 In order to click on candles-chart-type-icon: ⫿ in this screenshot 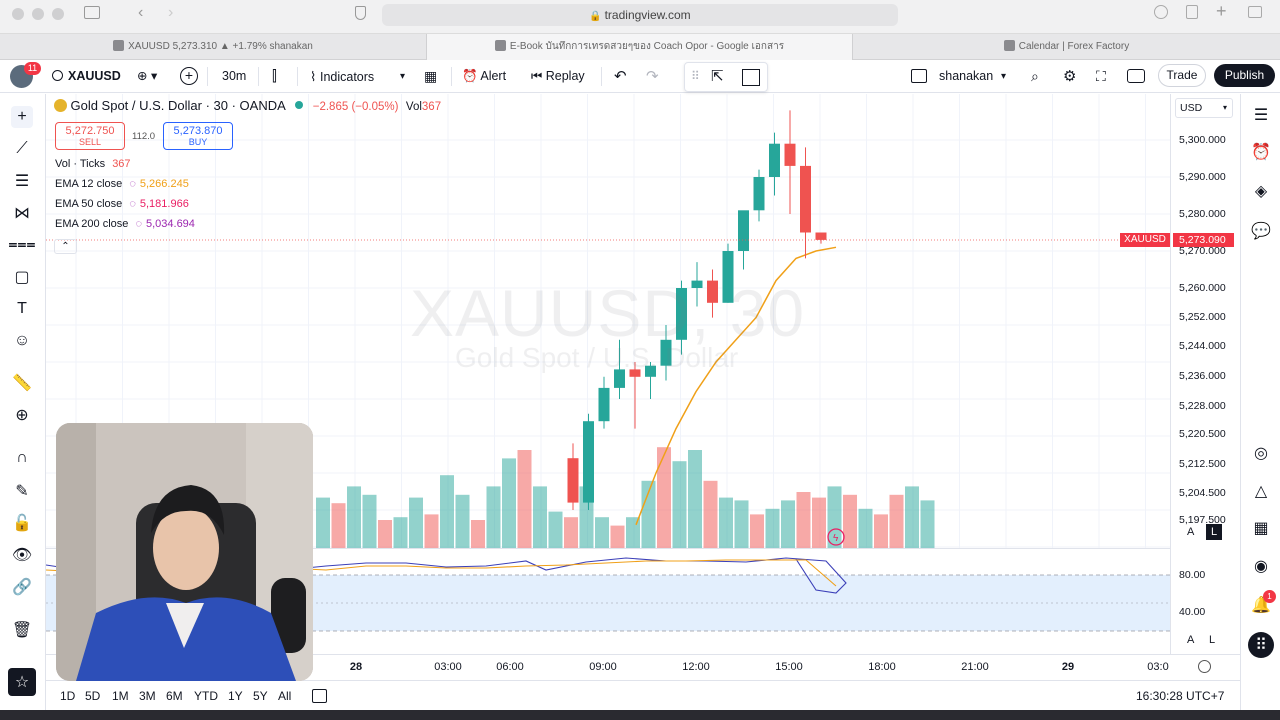, I will do `click(274, 76)`.